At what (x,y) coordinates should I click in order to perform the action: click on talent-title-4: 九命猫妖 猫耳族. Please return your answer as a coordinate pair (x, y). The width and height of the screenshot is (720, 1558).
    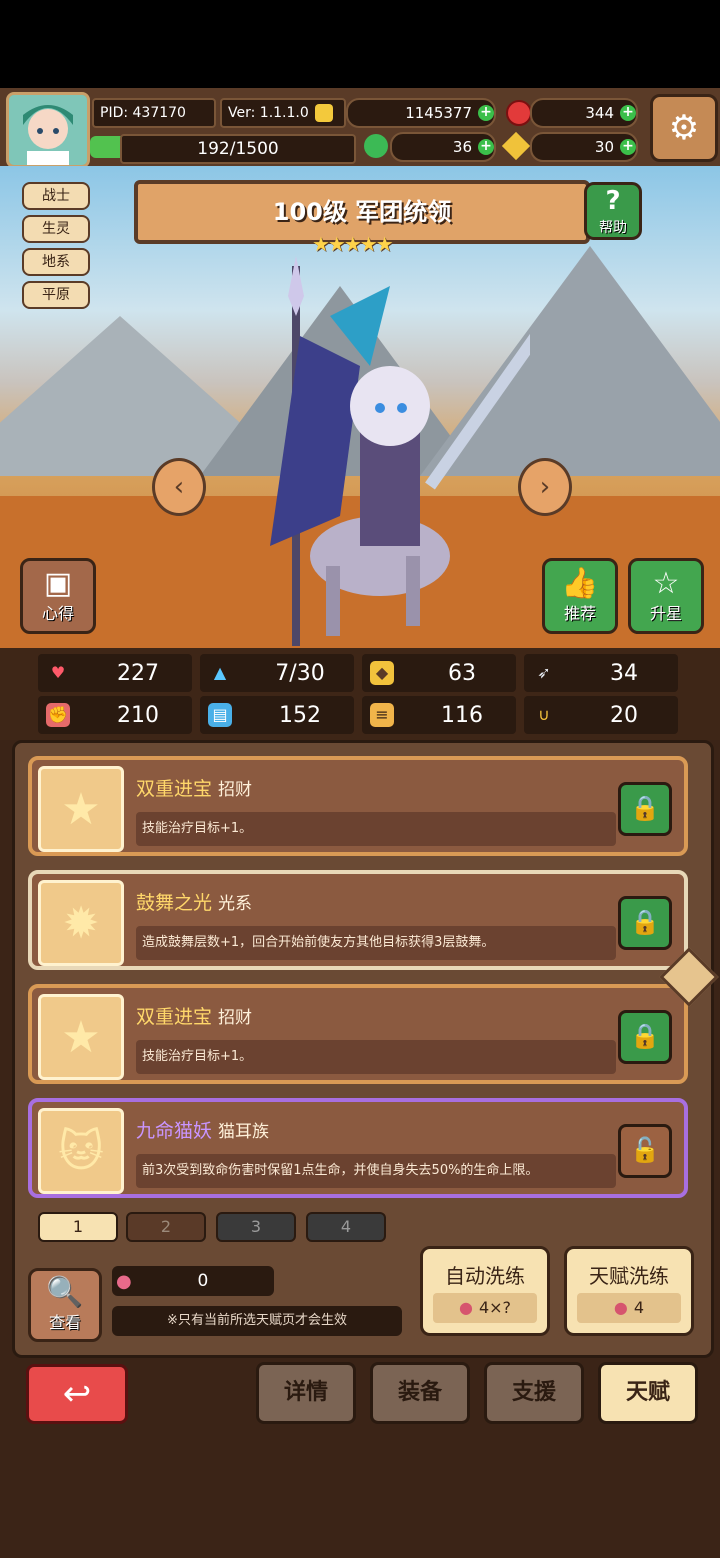
    Looking at the image, I should click on (202, 1129).